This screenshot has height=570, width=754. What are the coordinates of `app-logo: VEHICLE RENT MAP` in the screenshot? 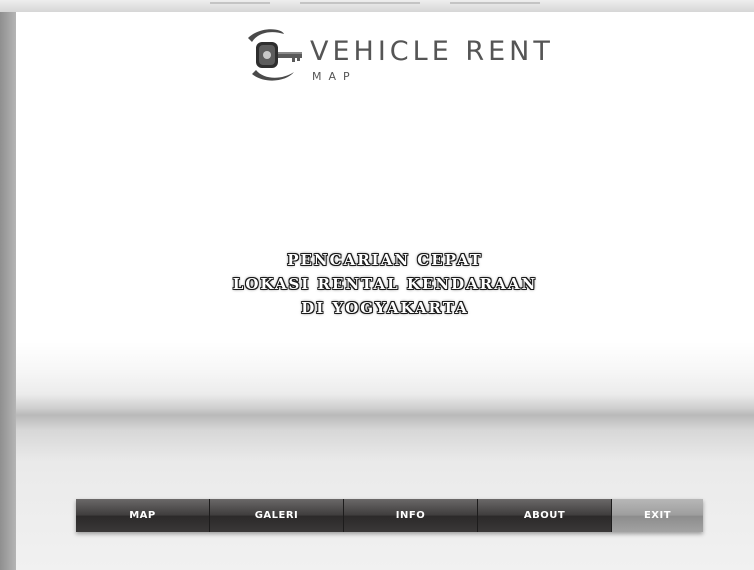 It's located at (396, 58).